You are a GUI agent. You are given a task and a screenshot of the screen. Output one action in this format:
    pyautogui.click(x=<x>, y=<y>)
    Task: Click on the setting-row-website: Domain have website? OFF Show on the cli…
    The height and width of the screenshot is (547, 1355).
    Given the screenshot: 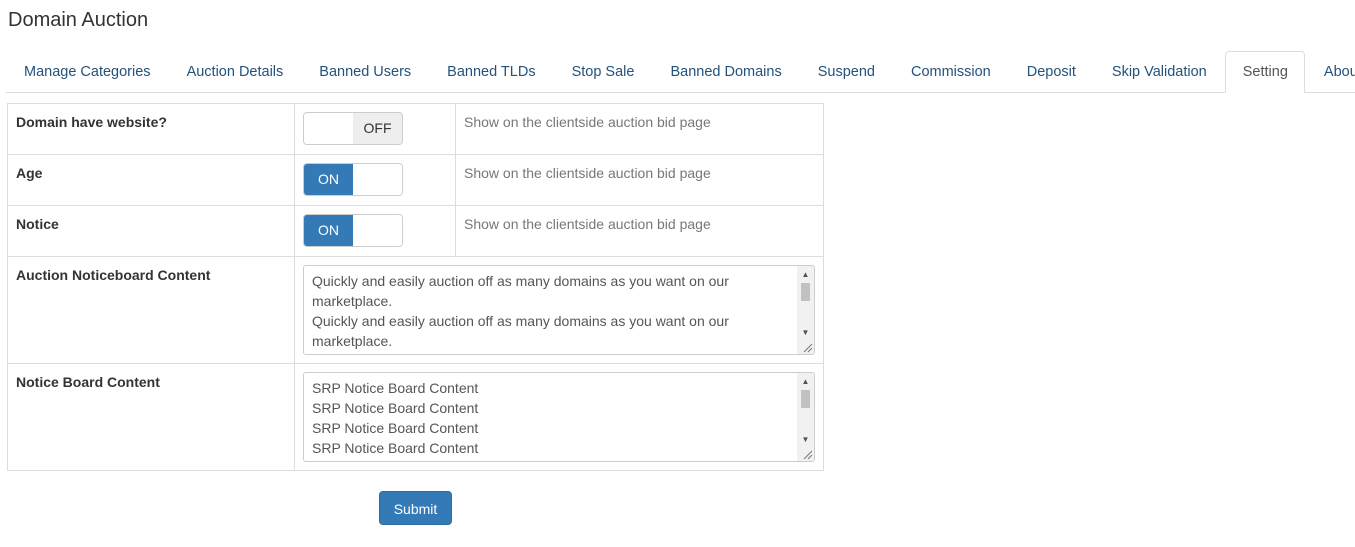 What is the action you would take?
    pyautogui.click(x=415, y=129)
    